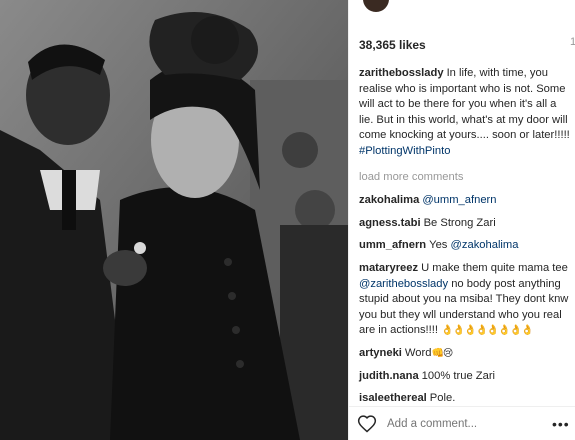  What do you see at coordinates (393, 398) in the screenshot?
I see `comment-username: isaleethereal` at bounding box center [393, 398].